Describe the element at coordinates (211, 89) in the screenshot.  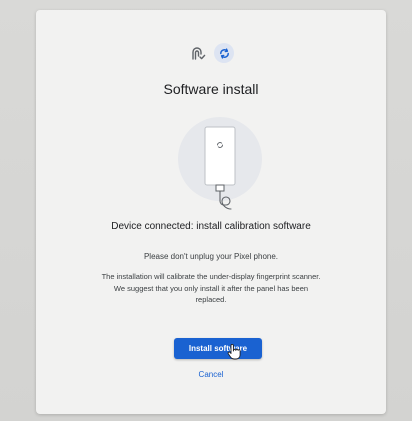
I see `dialog-title: Software install` at that location.